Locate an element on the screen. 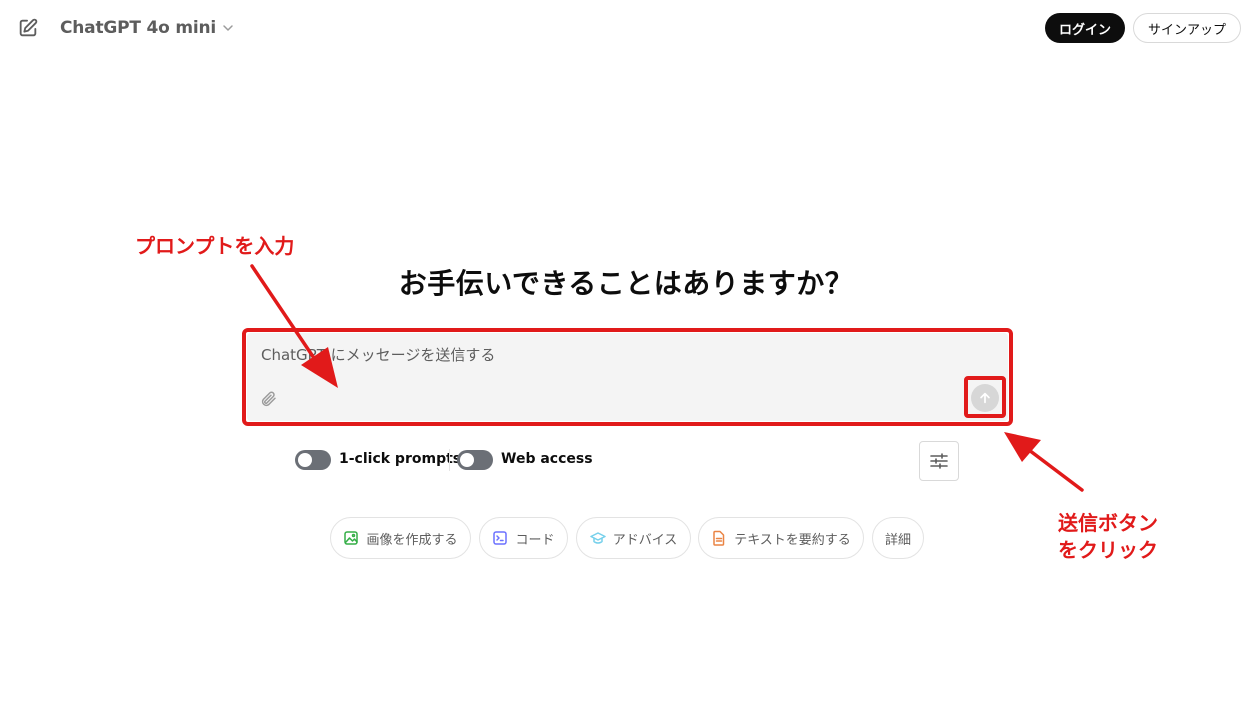 Image resolution: width=1252 pixels, height=717 pixels. suggestion-label: 画像を作成する is located at coordinates (412, 540).